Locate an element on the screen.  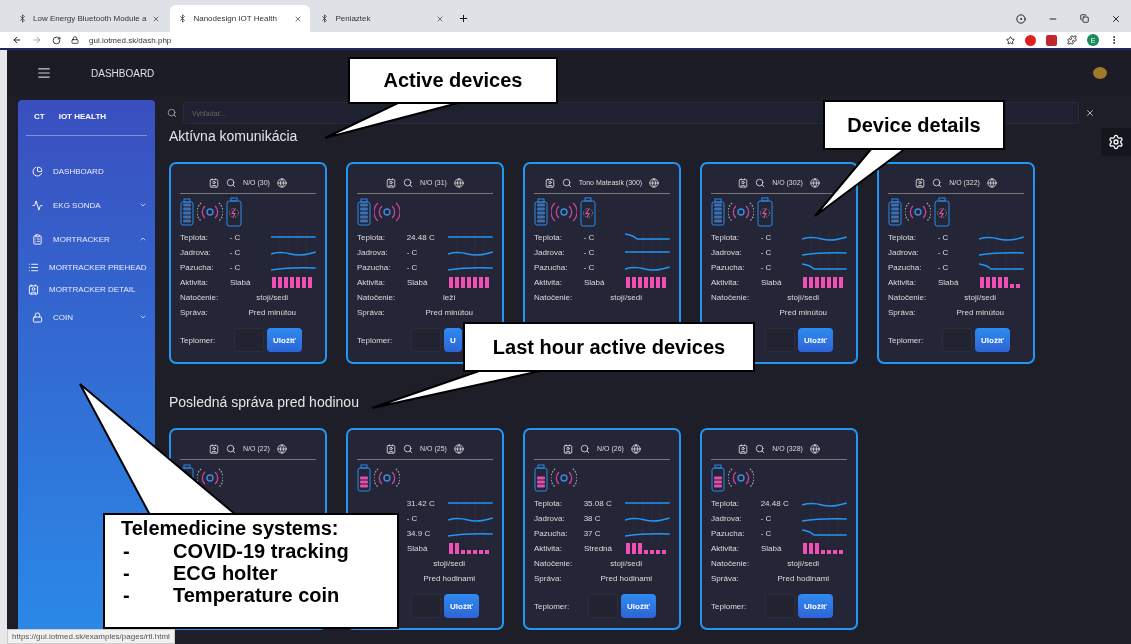
field-value: Pred hodinami is located at coordinates (803, 578).